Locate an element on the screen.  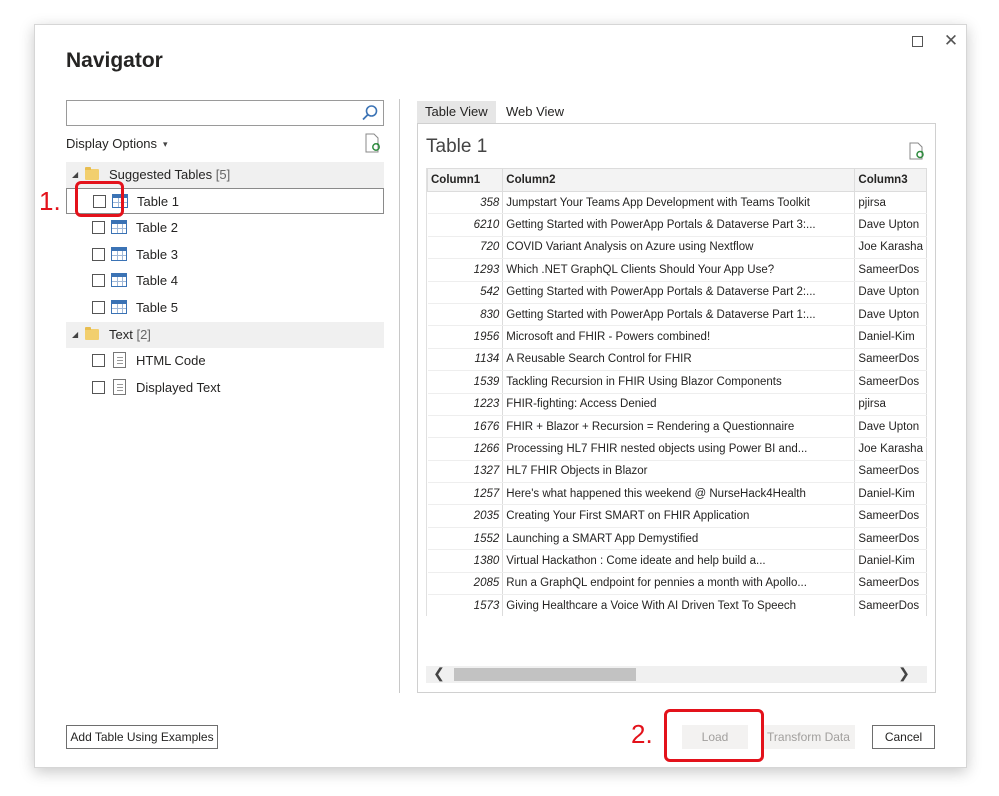
dialog-title: Navigator is located at coordinates (114, 60).